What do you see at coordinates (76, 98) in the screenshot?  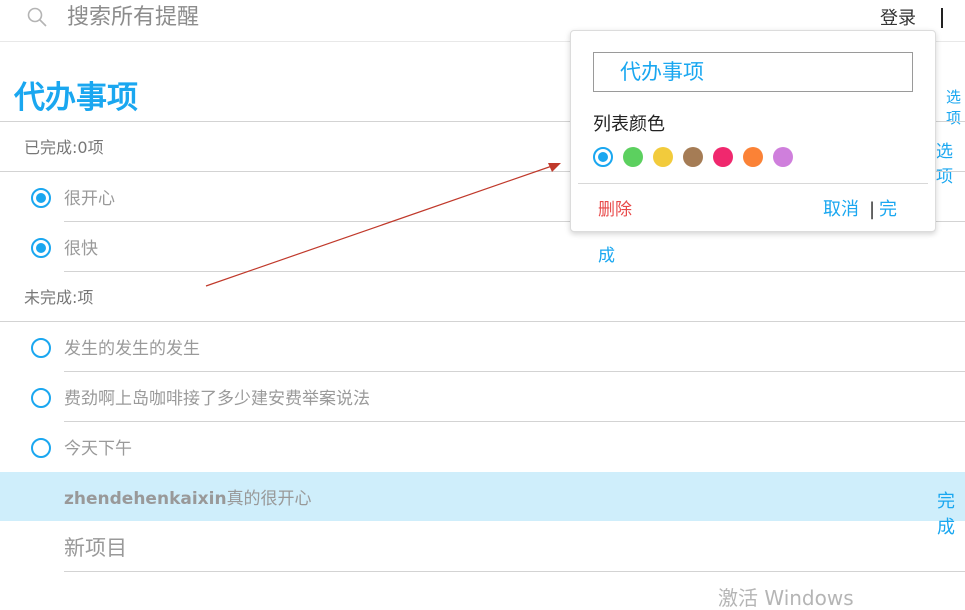 I see `list-title: 代办事项` at bounding box center [76, 98].